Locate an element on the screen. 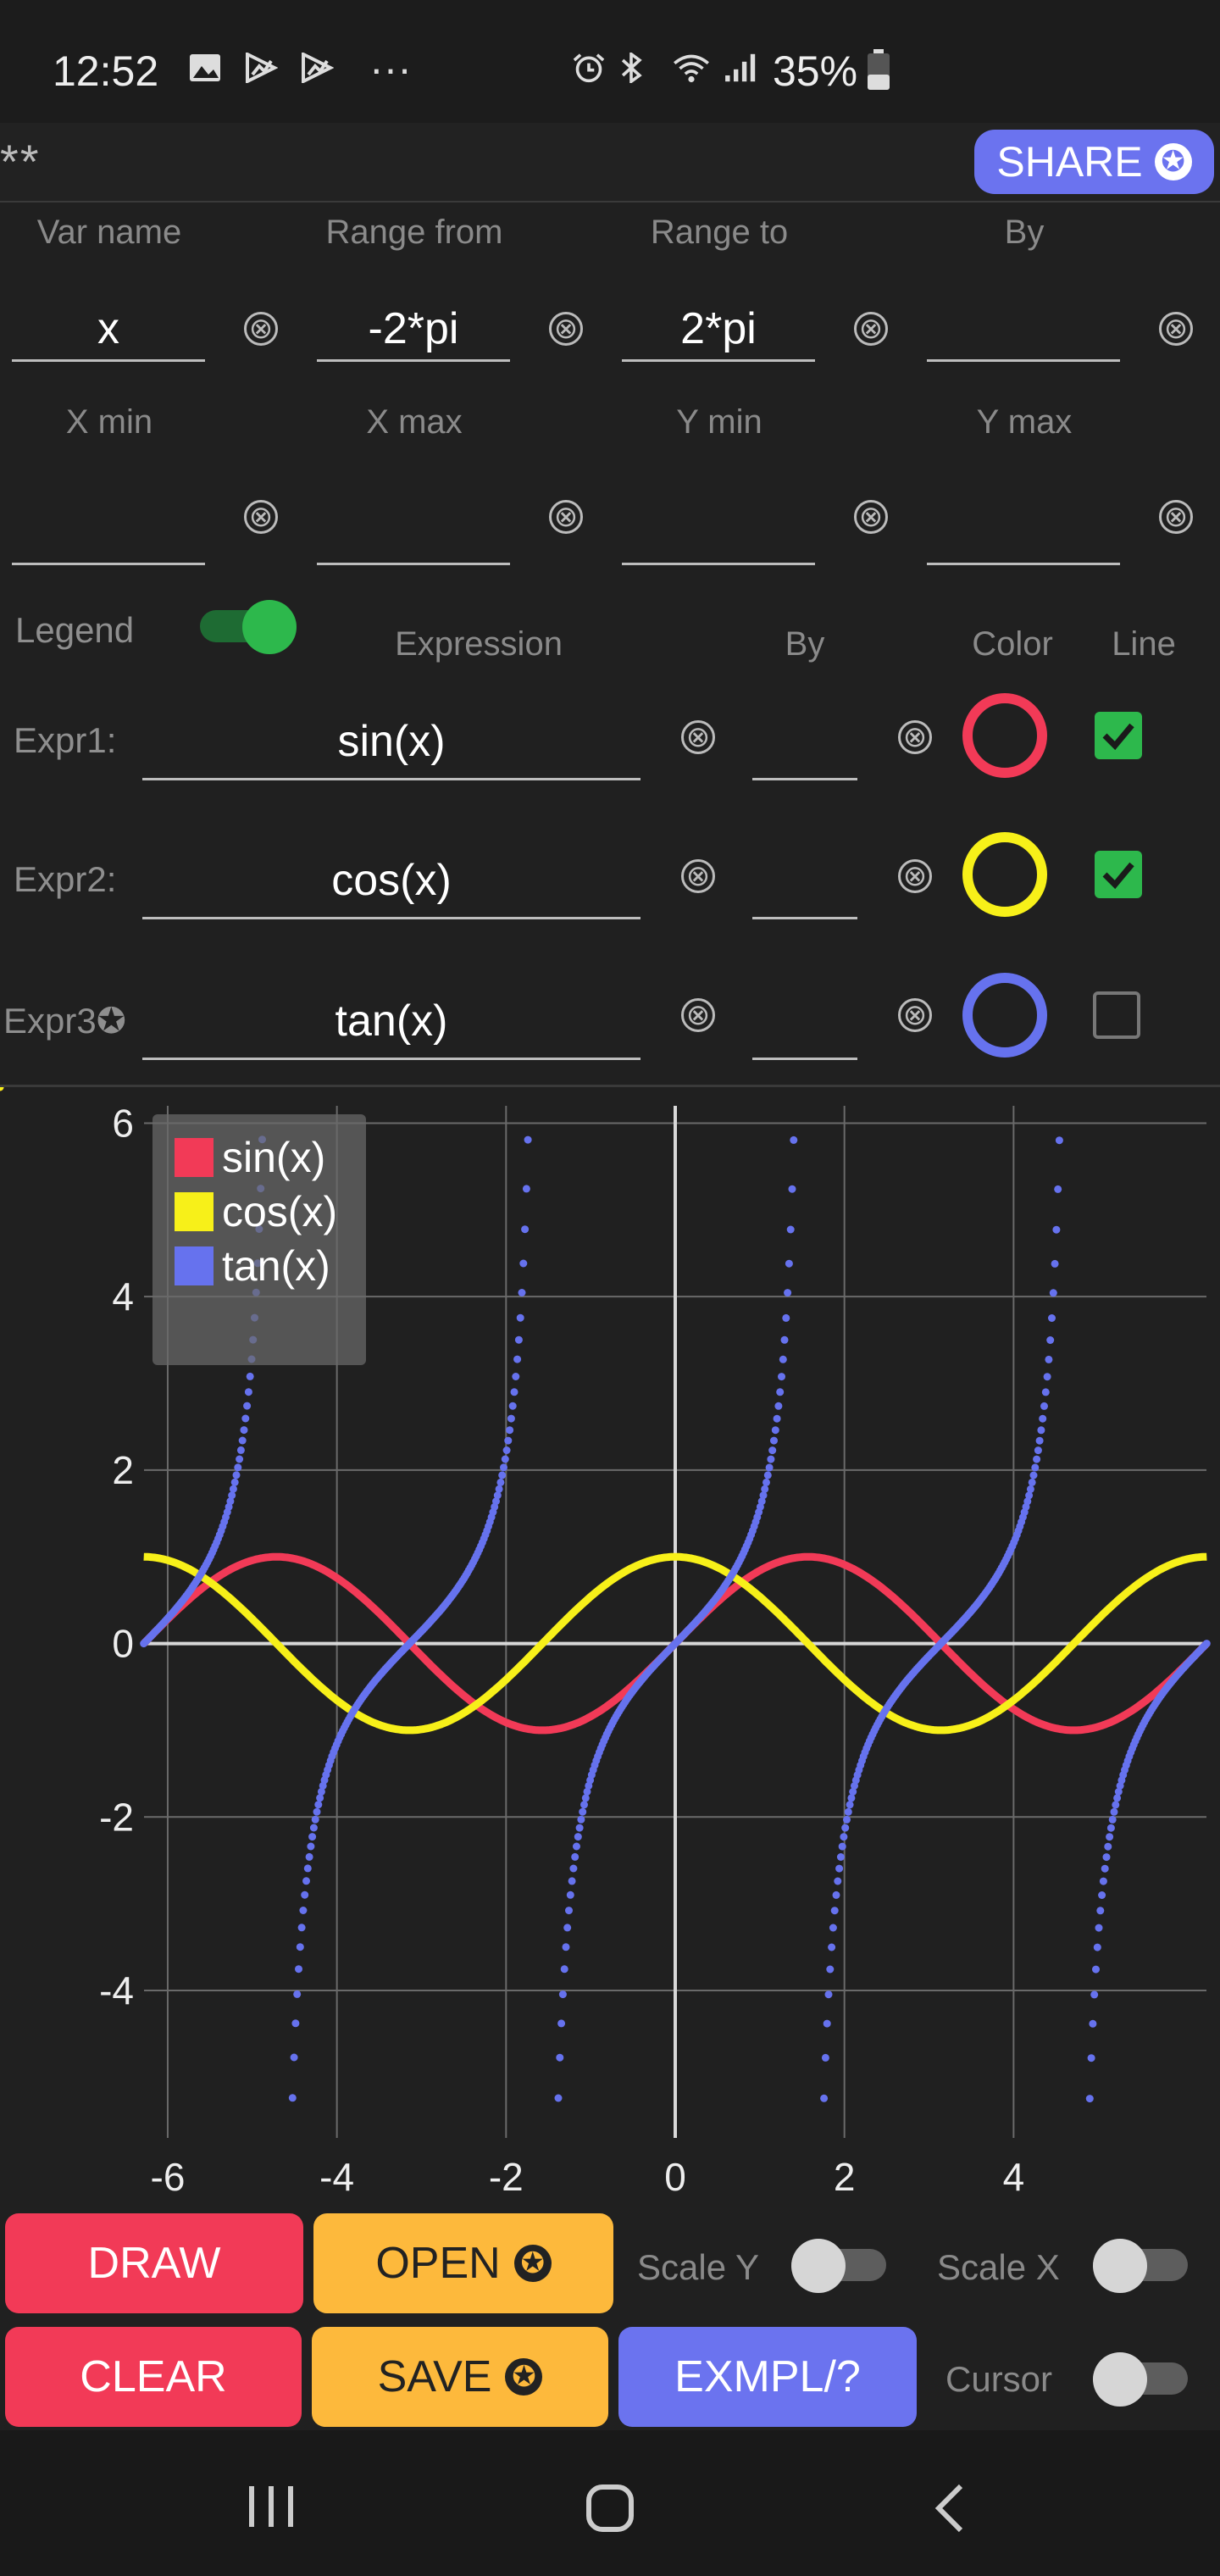 This screenshot has height=2576, width=1220. range-from-field: -2*pi is located at coordinates (413, 330).